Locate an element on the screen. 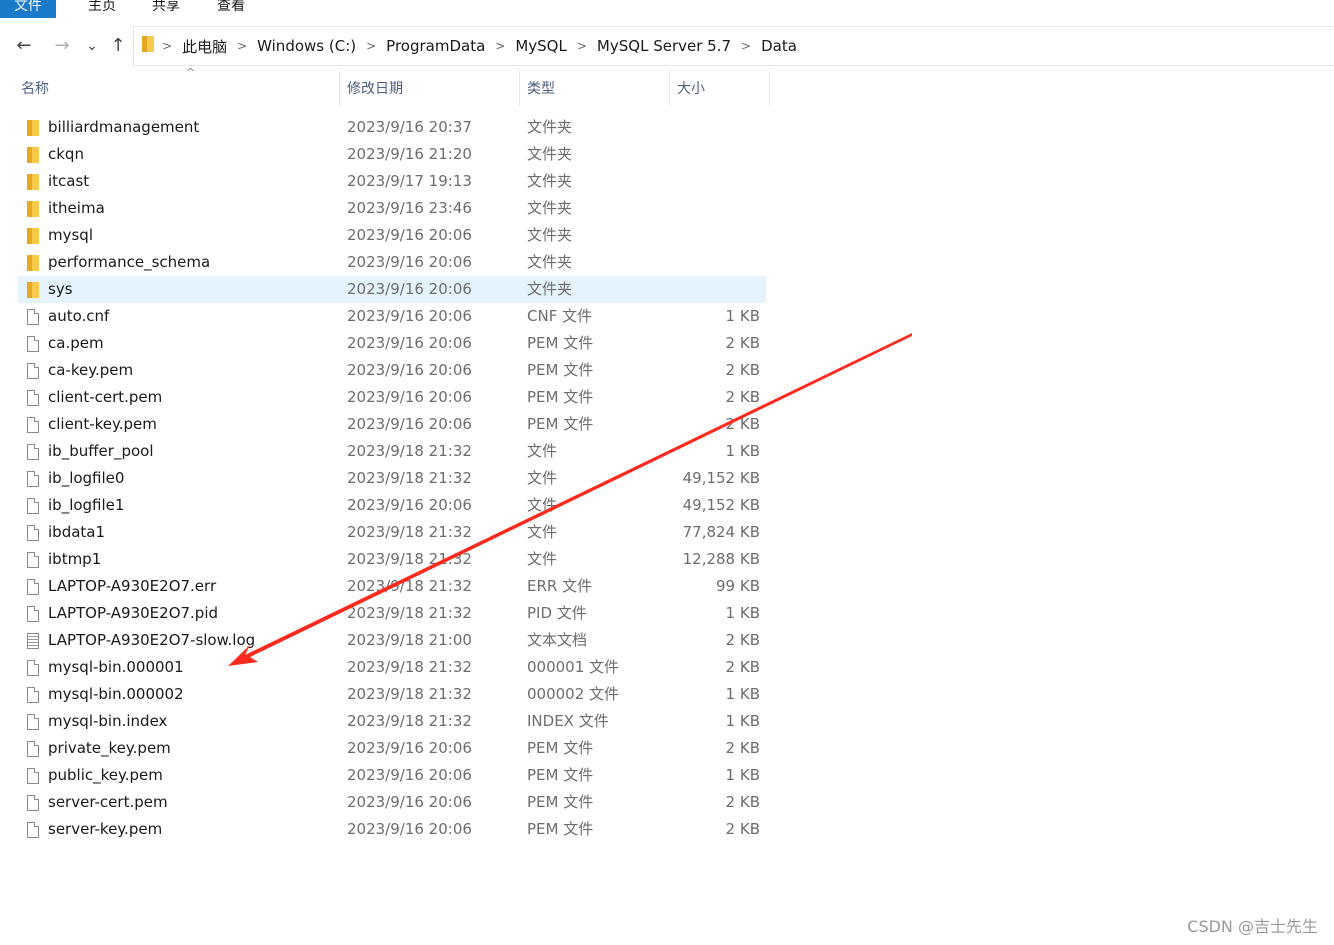 Image resolution: width=1334 pixels, height=945 pixels. column-header-size: 大小 is located at coordinates (720, 88).